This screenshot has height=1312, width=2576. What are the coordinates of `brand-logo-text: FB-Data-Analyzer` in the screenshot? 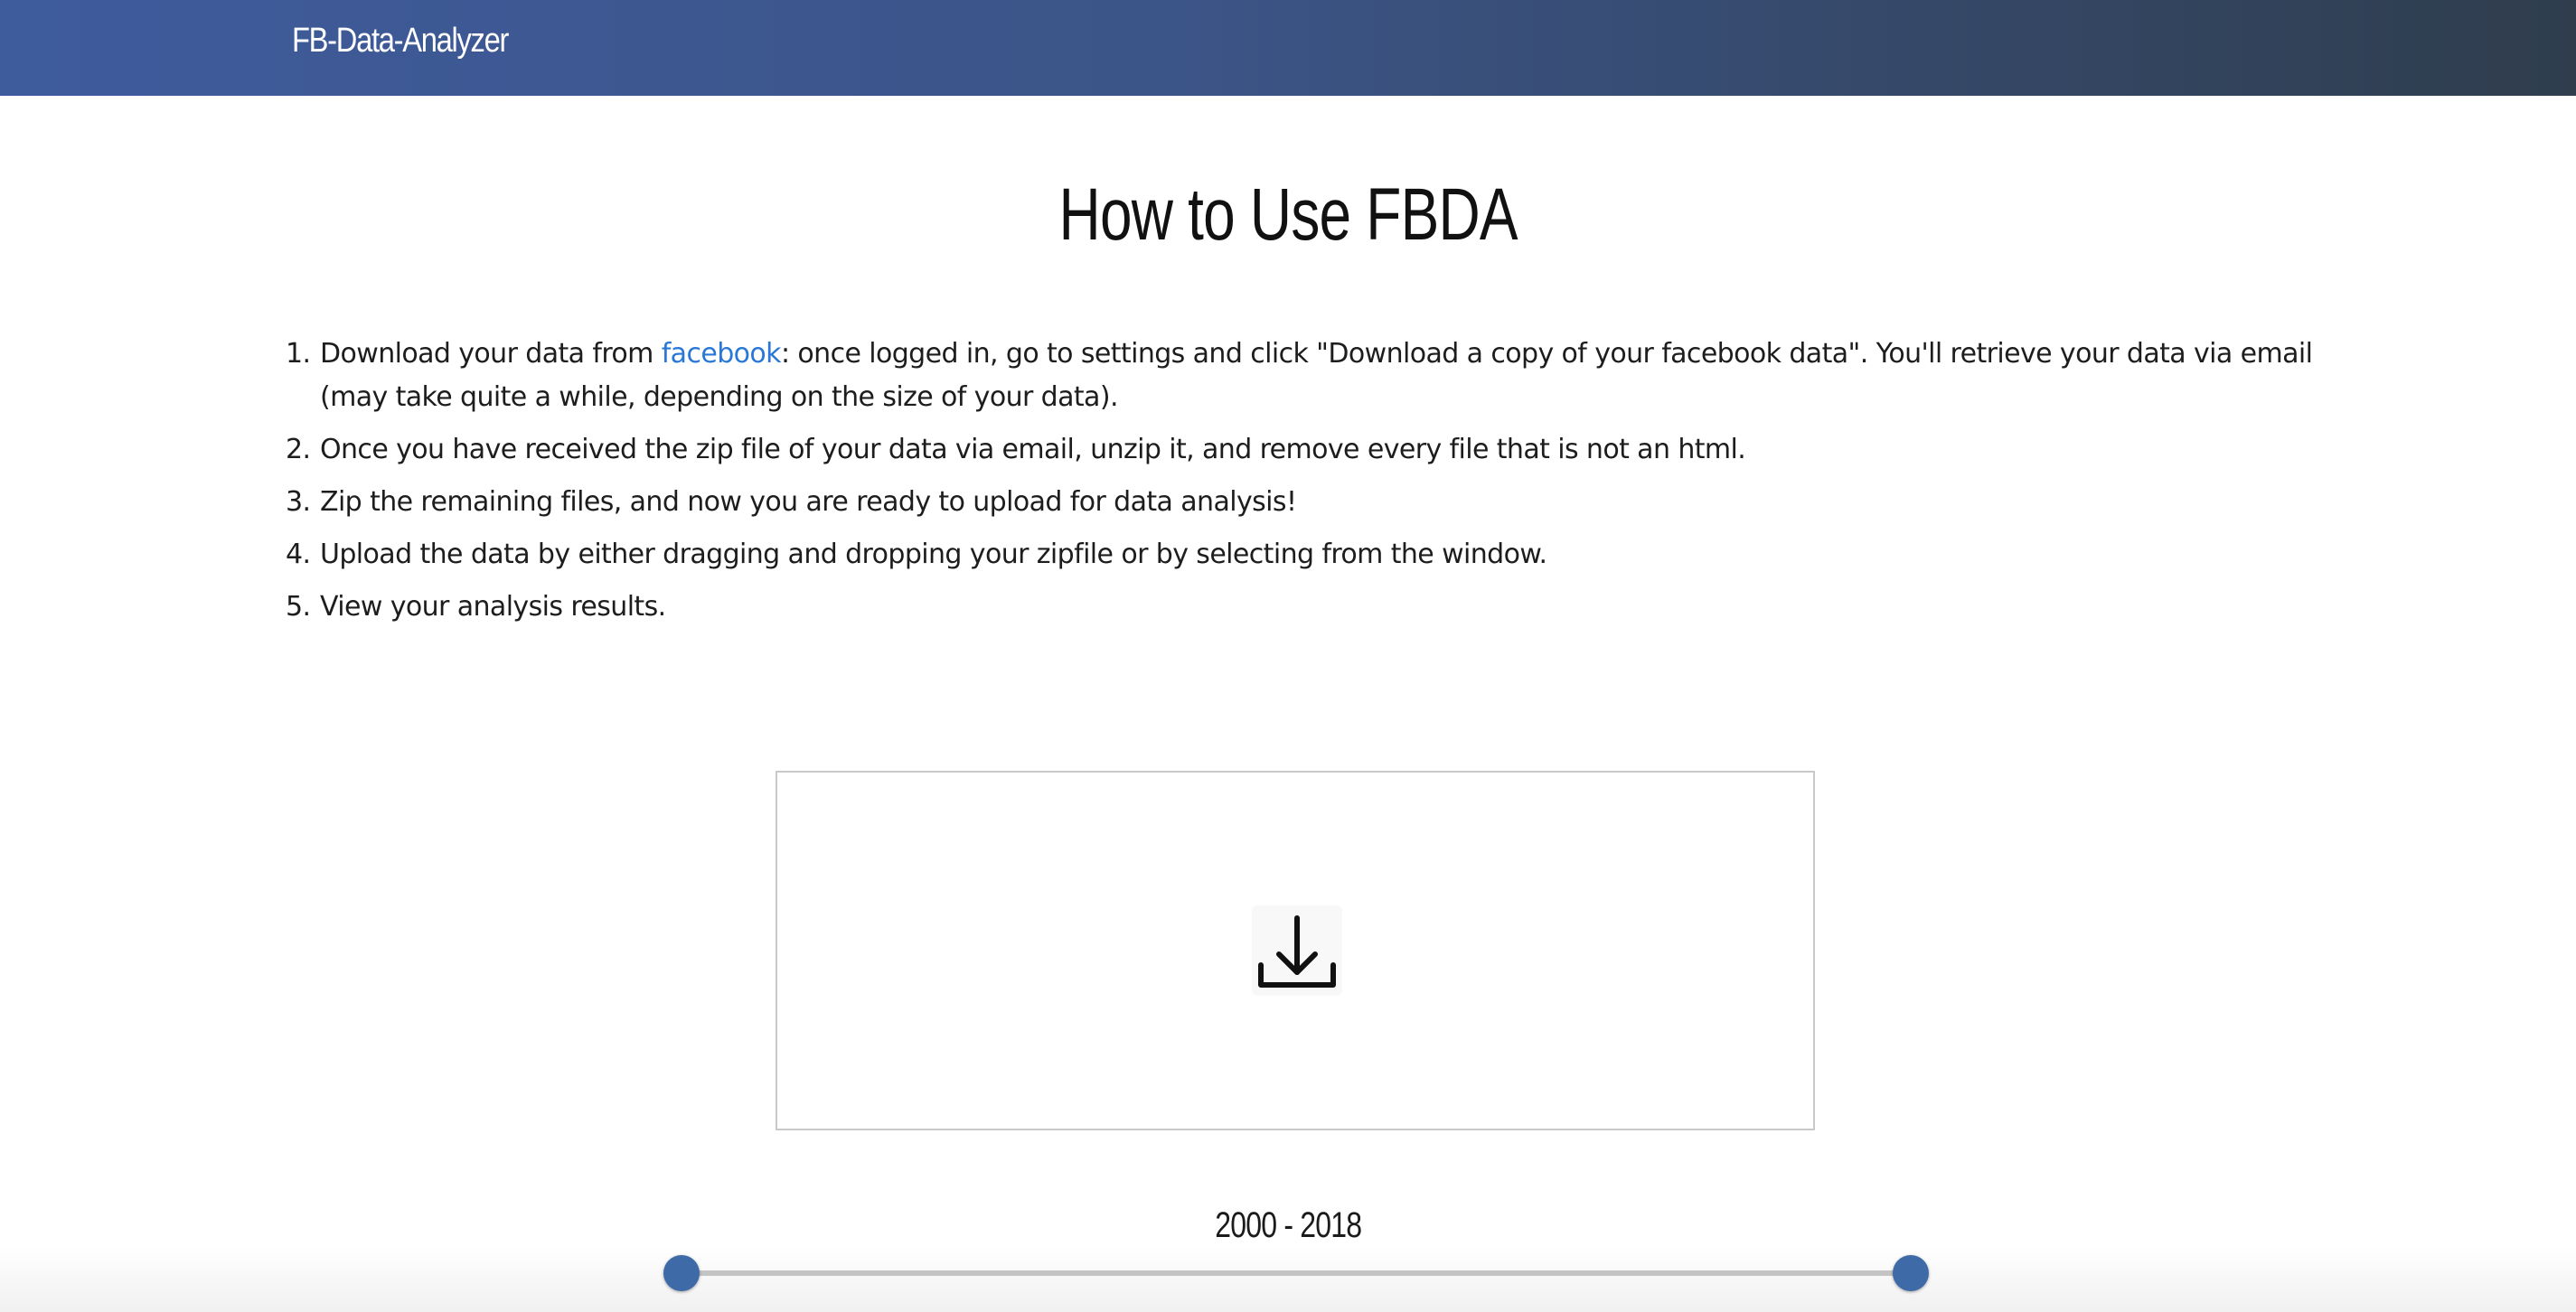 It's located at (401, 41).